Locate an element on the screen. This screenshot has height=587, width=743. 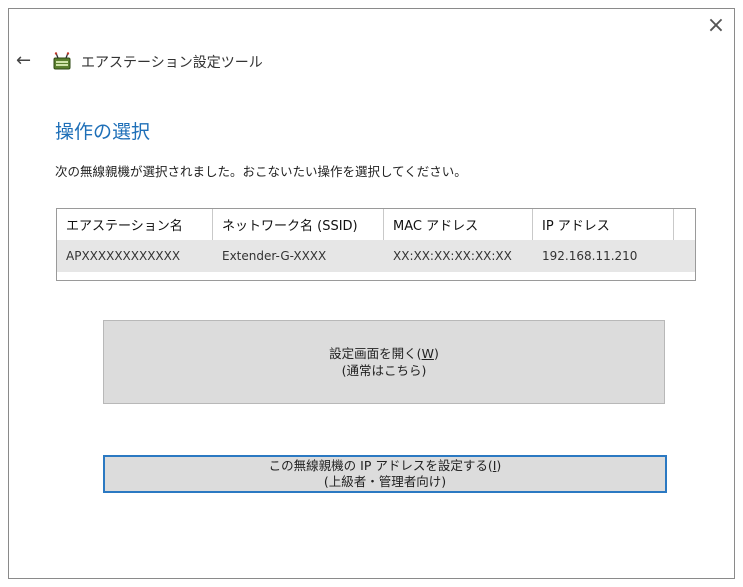
close-button: × is located at coordinates (716, 27).